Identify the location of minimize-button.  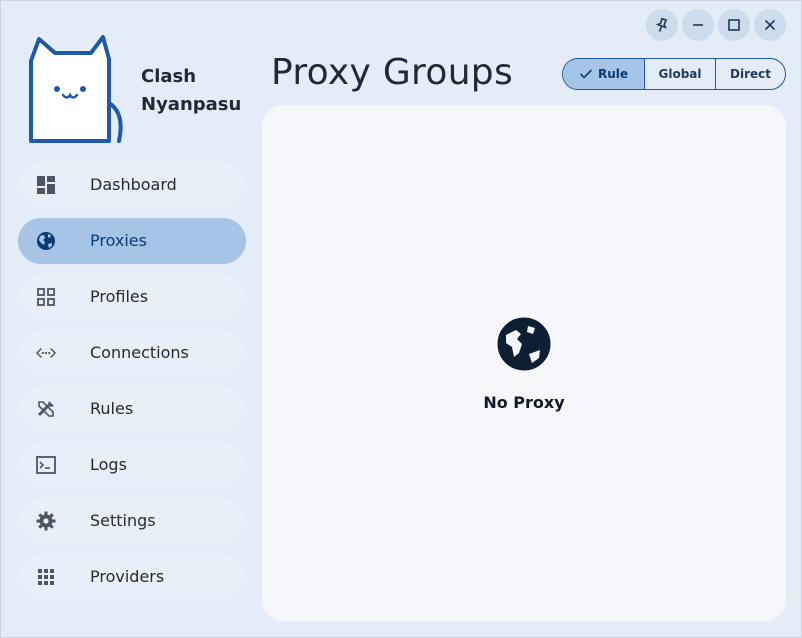
(698, 25).